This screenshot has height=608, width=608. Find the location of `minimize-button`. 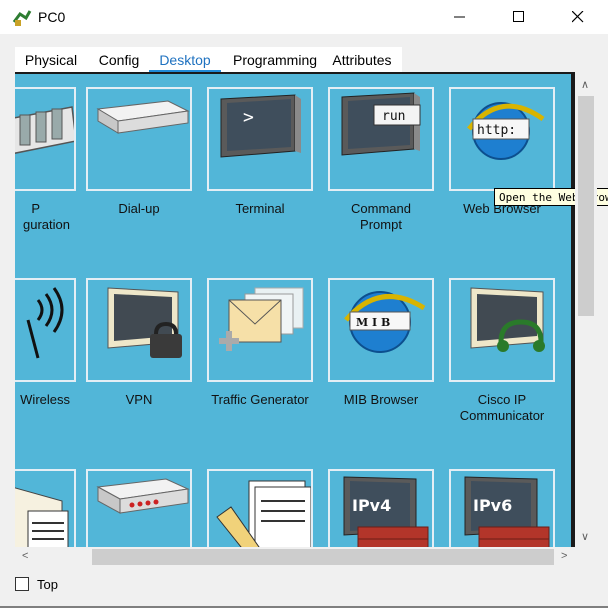

minimize-button is located at coordinates (460, 17).